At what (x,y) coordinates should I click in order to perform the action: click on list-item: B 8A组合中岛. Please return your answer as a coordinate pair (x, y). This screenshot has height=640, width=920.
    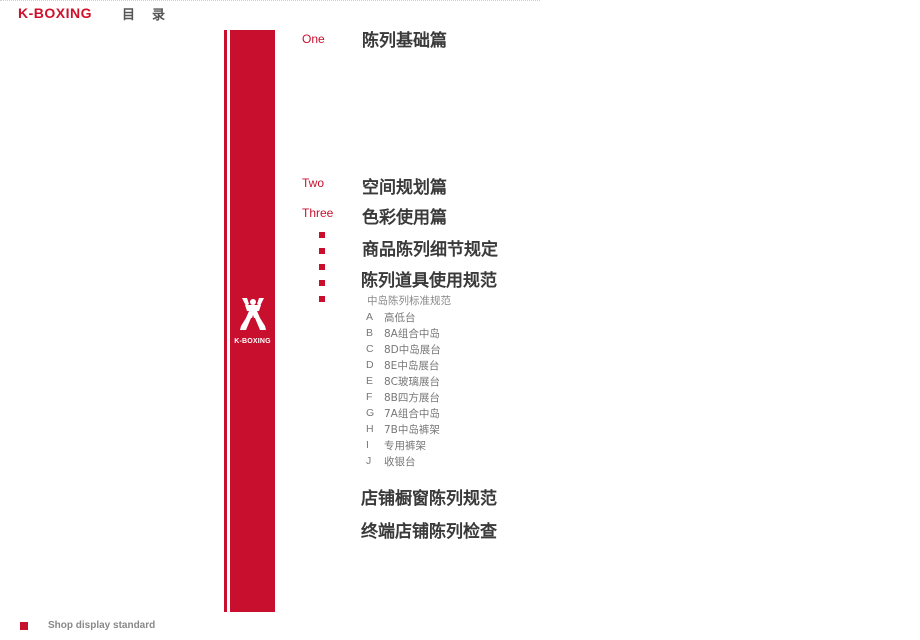
    Looking at the image, I should click on (403, 333).